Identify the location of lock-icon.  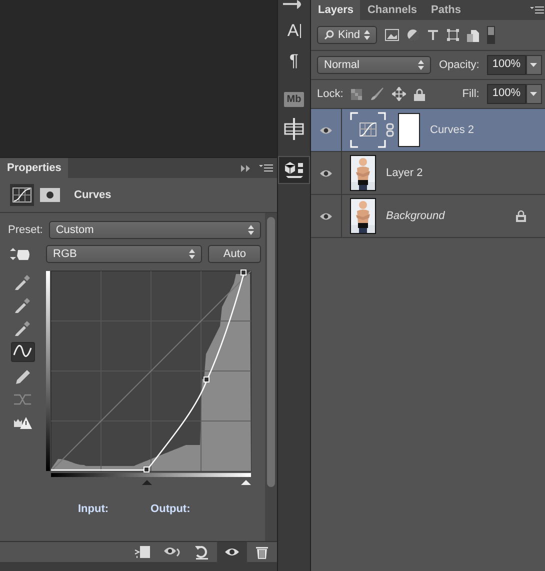
(420, 94).